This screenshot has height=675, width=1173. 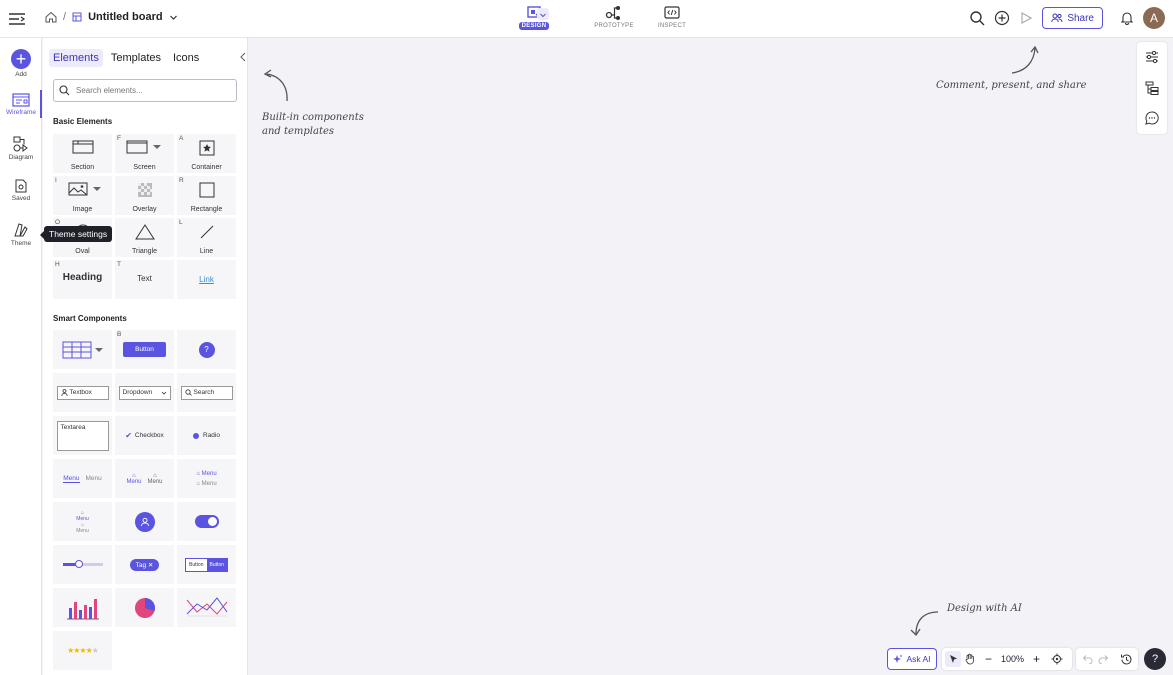 I want to click on rail-label: Theme, so click(x=21, y=243).